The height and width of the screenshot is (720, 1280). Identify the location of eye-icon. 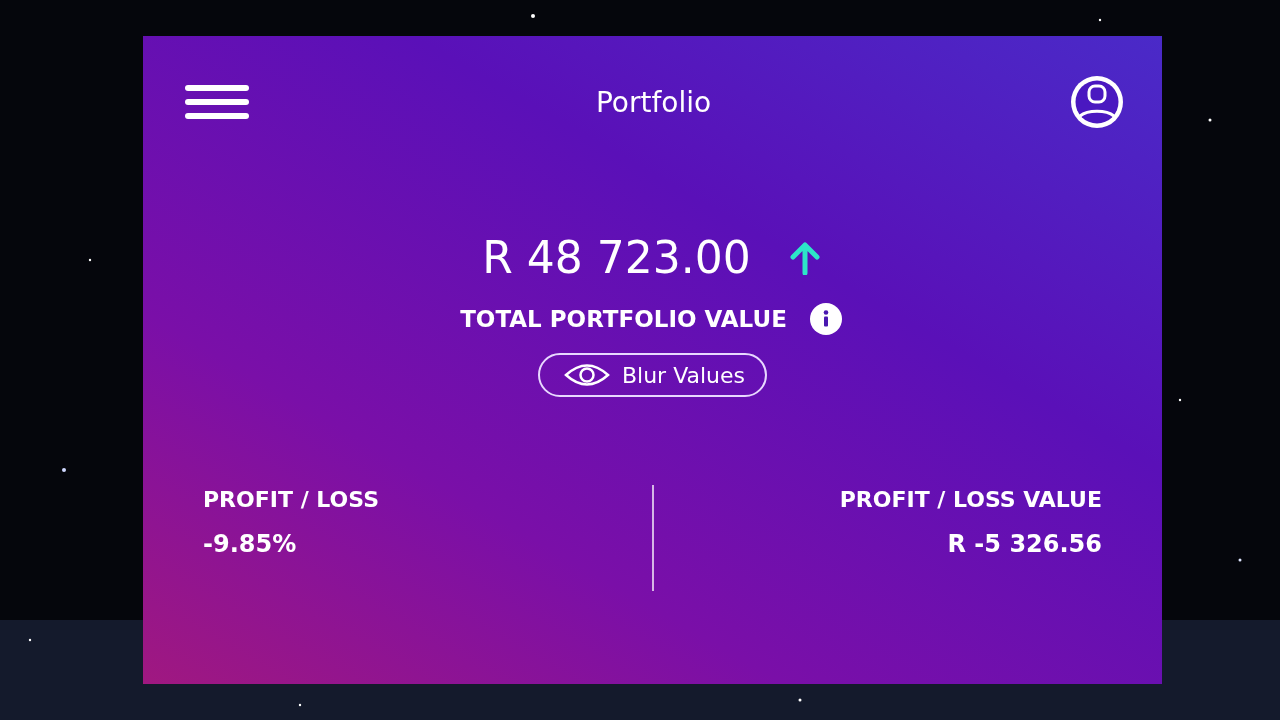
(586, 375).